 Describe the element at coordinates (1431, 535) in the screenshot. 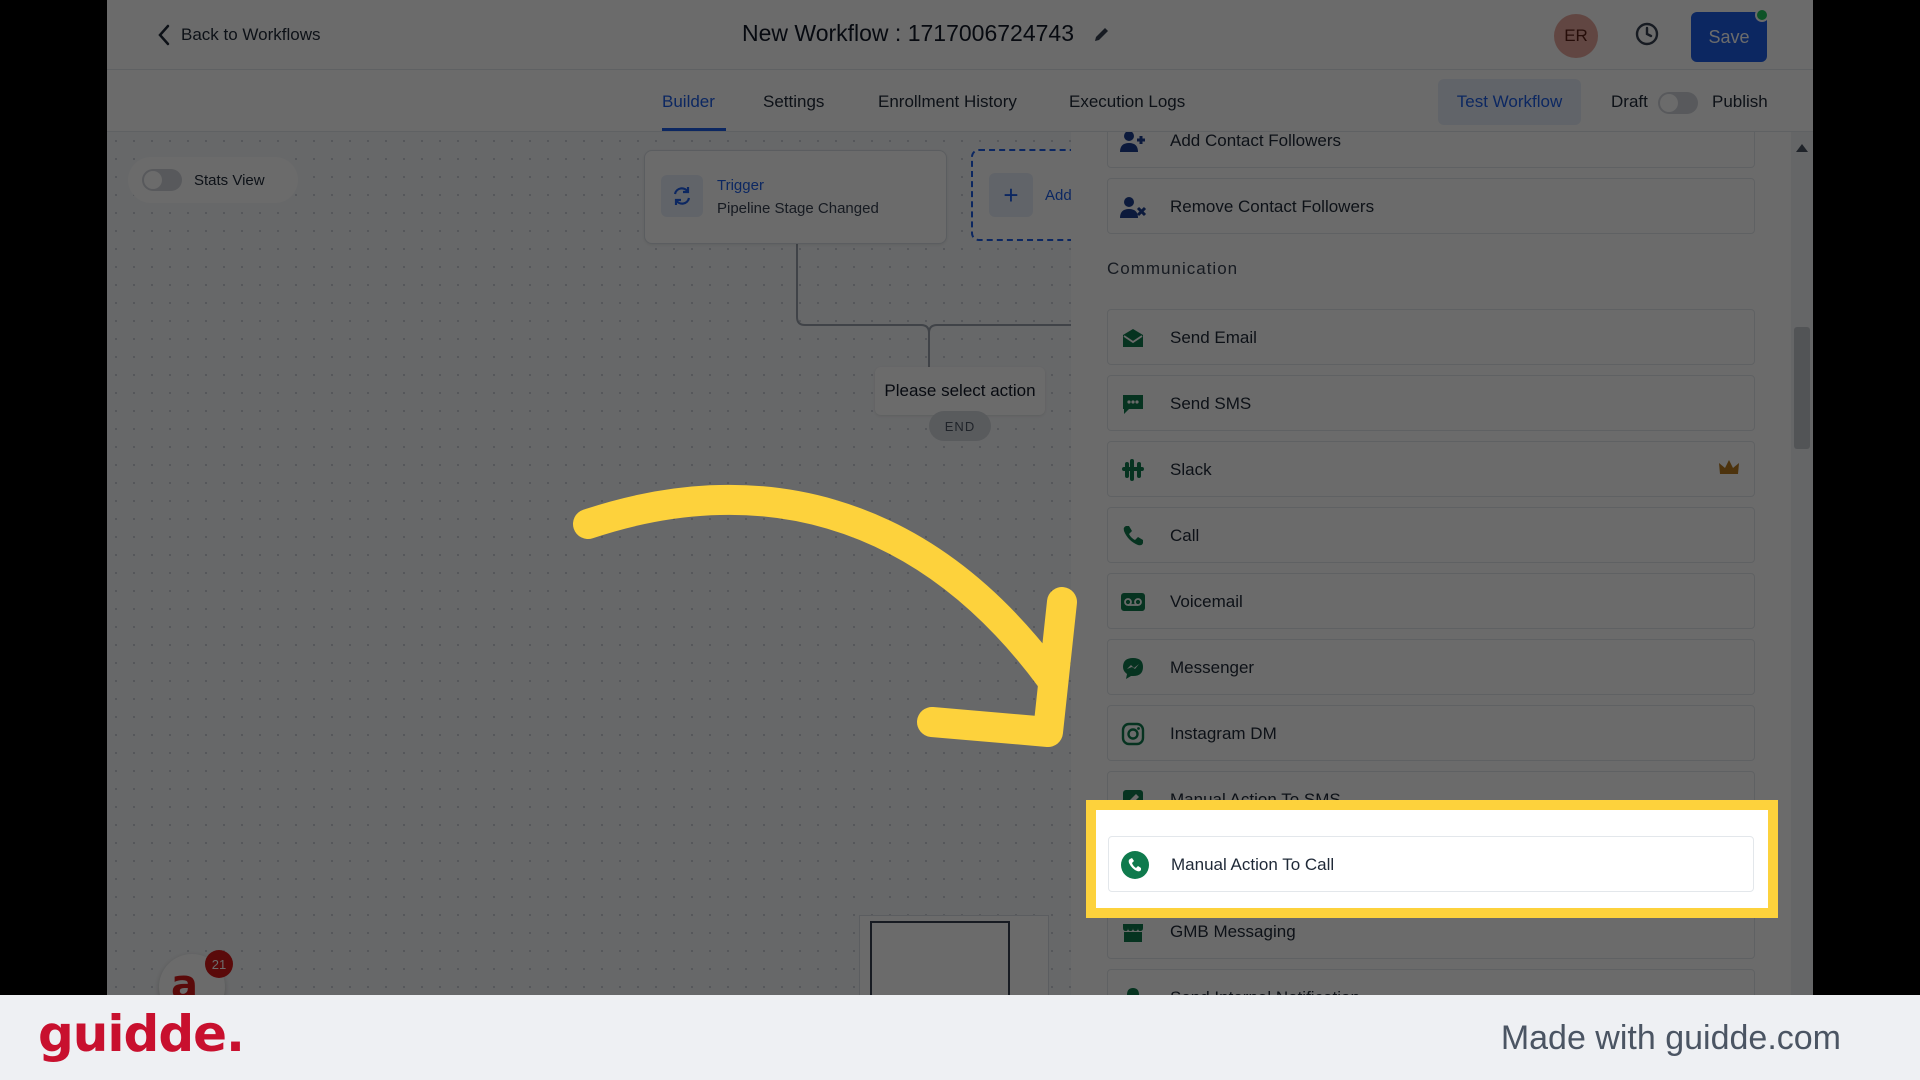

I see `action-item-call: Call` at that location.